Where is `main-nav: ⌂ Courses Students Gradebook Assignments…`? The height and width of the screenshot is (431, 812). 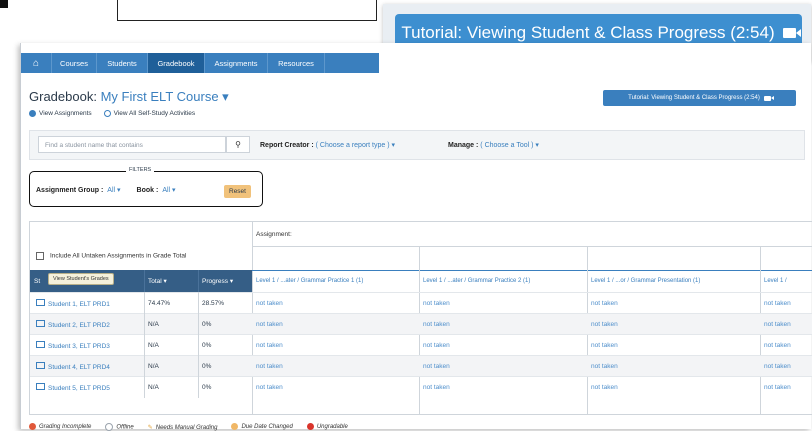
main-nav: ⌂ Courses Students Gradebook Assignments… is located at coordinates (200, 63).